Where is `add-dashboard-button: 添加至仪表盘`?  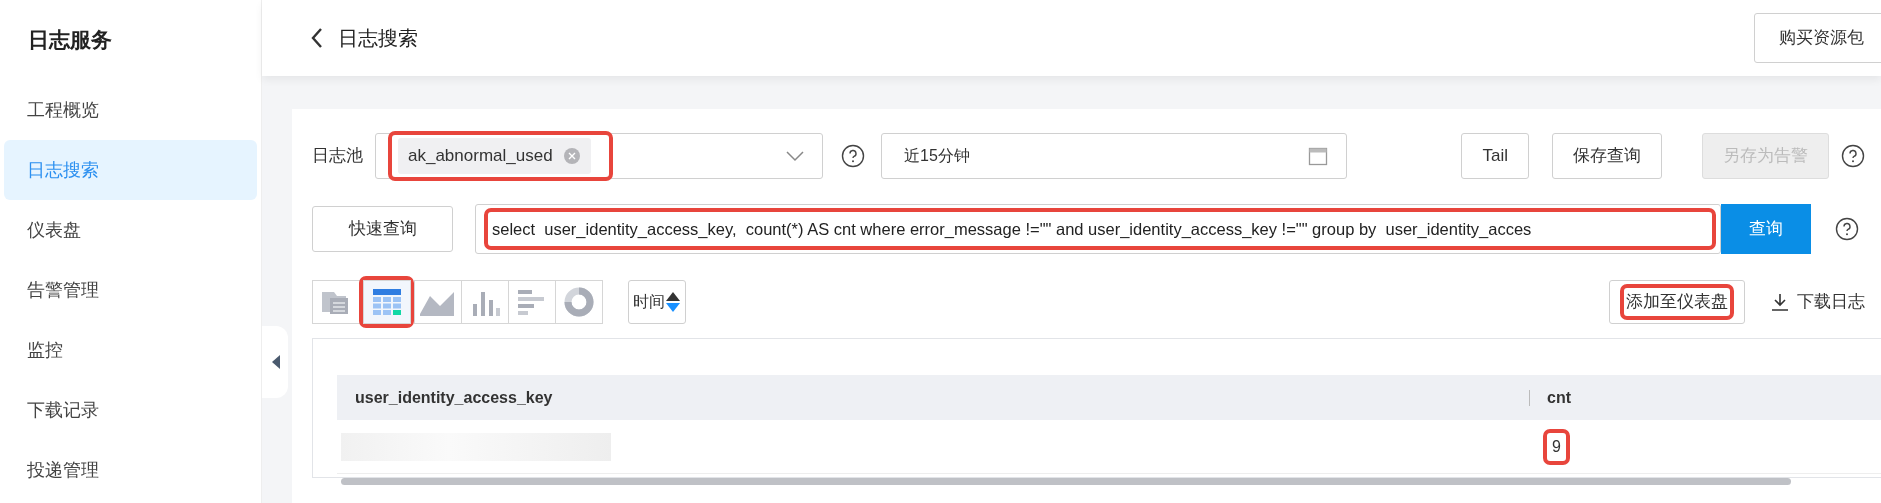 add-dashboard-button: 添加至仪表盘 is located at coordinates (1677, 302).